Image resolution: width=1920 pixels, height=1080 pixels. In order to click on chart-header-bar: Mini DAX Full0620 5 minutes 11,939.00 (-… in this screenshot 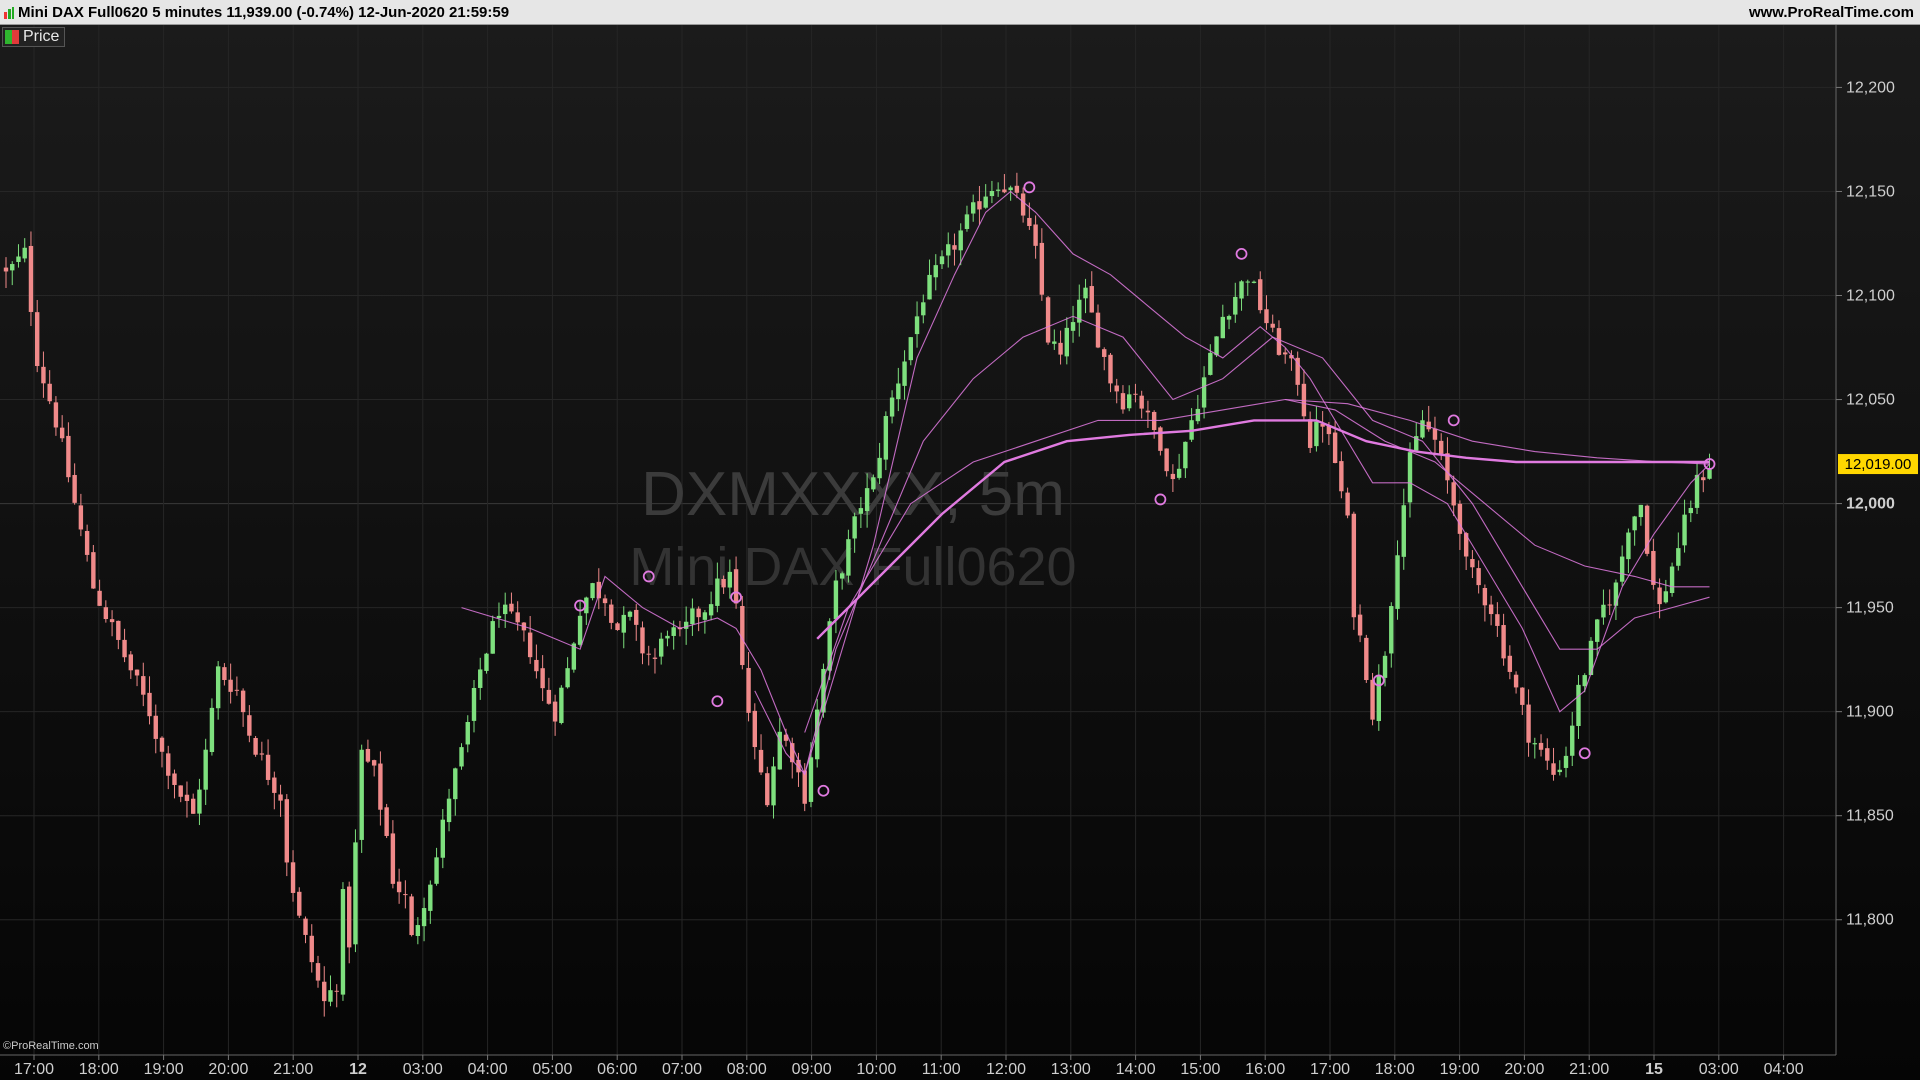, I will do `click(960, 12)`.